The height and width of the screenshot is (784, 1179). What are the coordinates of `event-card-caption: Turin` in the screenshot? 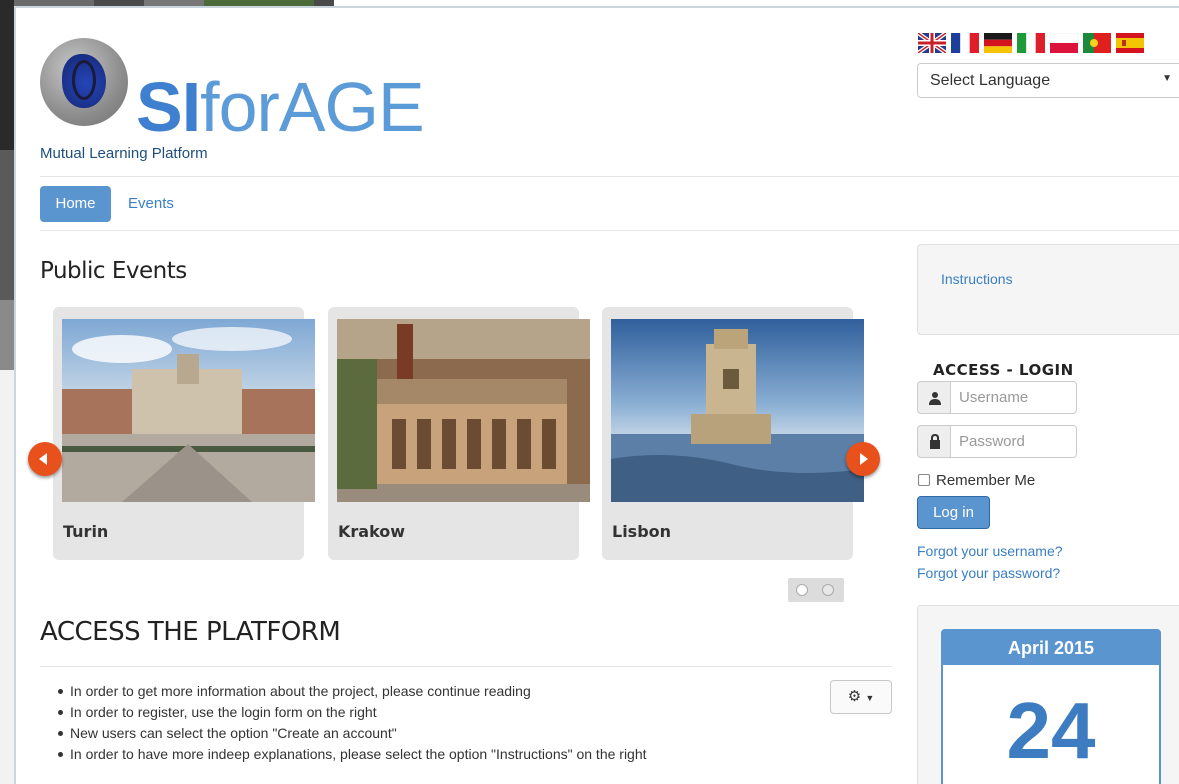 It's located at (86, 531).